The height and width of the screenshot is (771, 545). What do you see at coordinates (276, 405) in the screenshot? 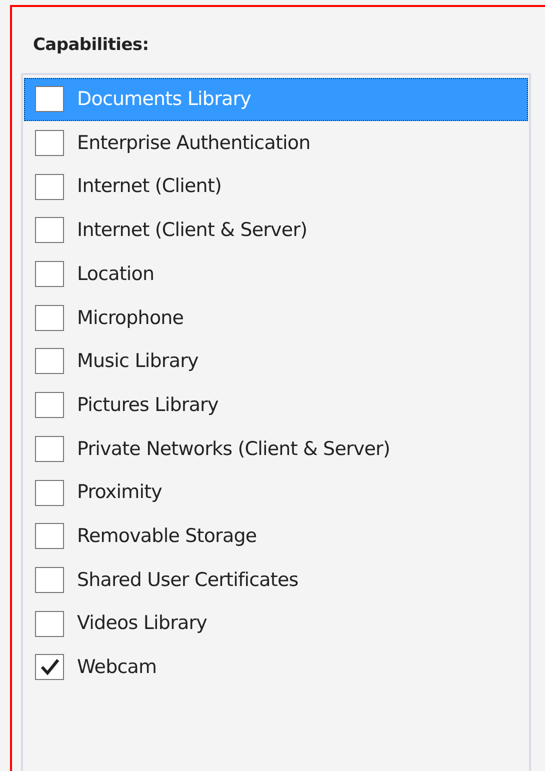
I see `capability-item: Pictures Library` at bounding box center [276, 405].